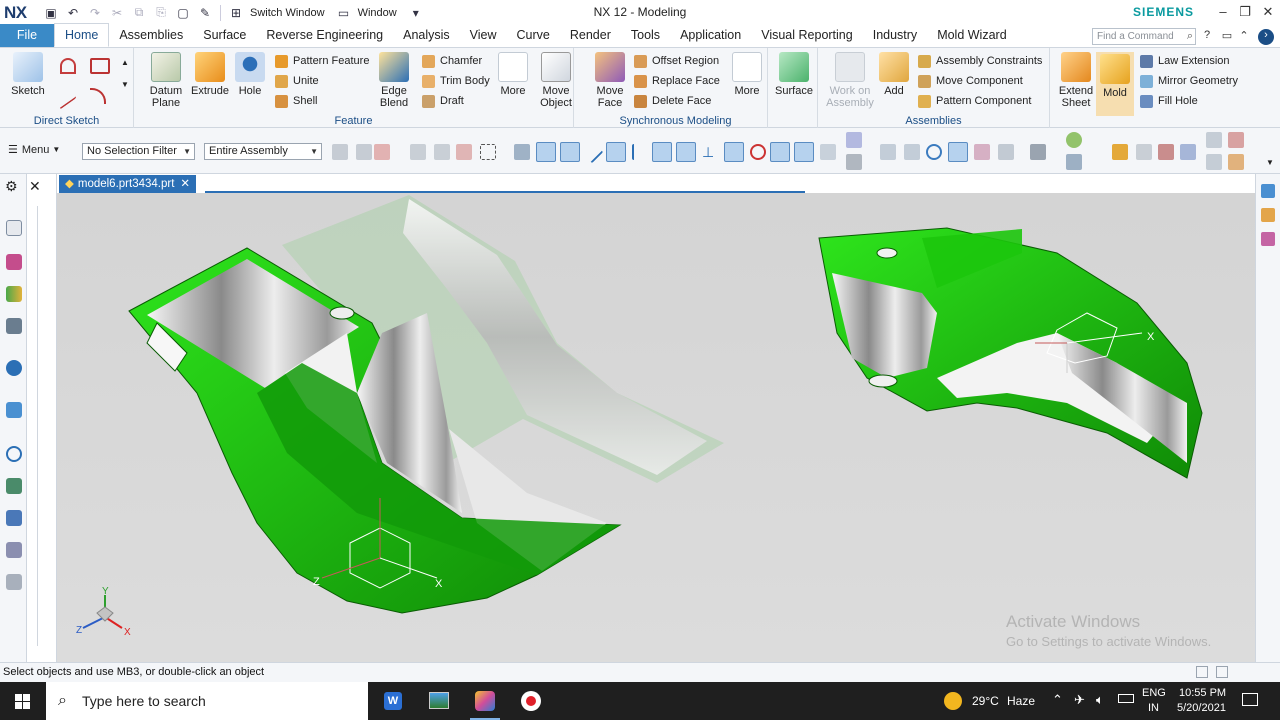 The height and width of the screenshot is (723, 1280). I want to click on layer-icon, so click(854, 140).